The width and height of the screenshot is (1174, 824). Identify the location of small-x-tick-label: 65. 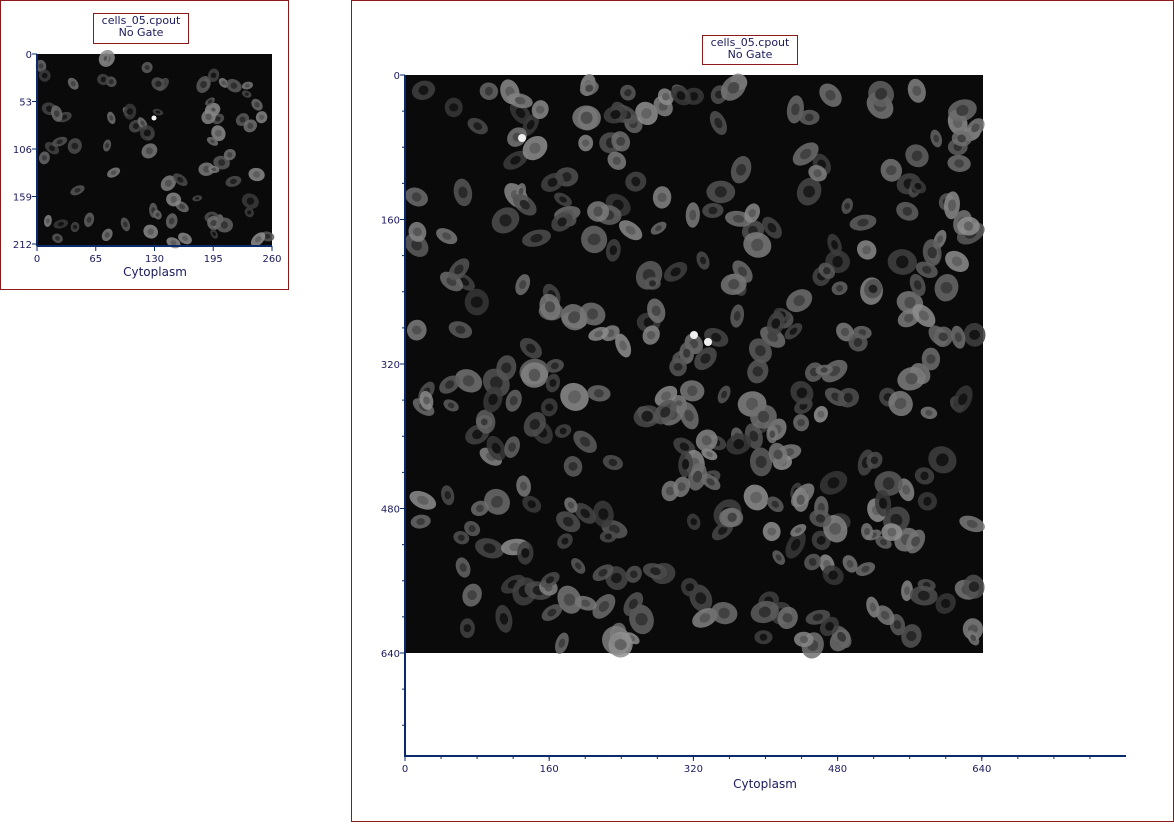
(95, 259).